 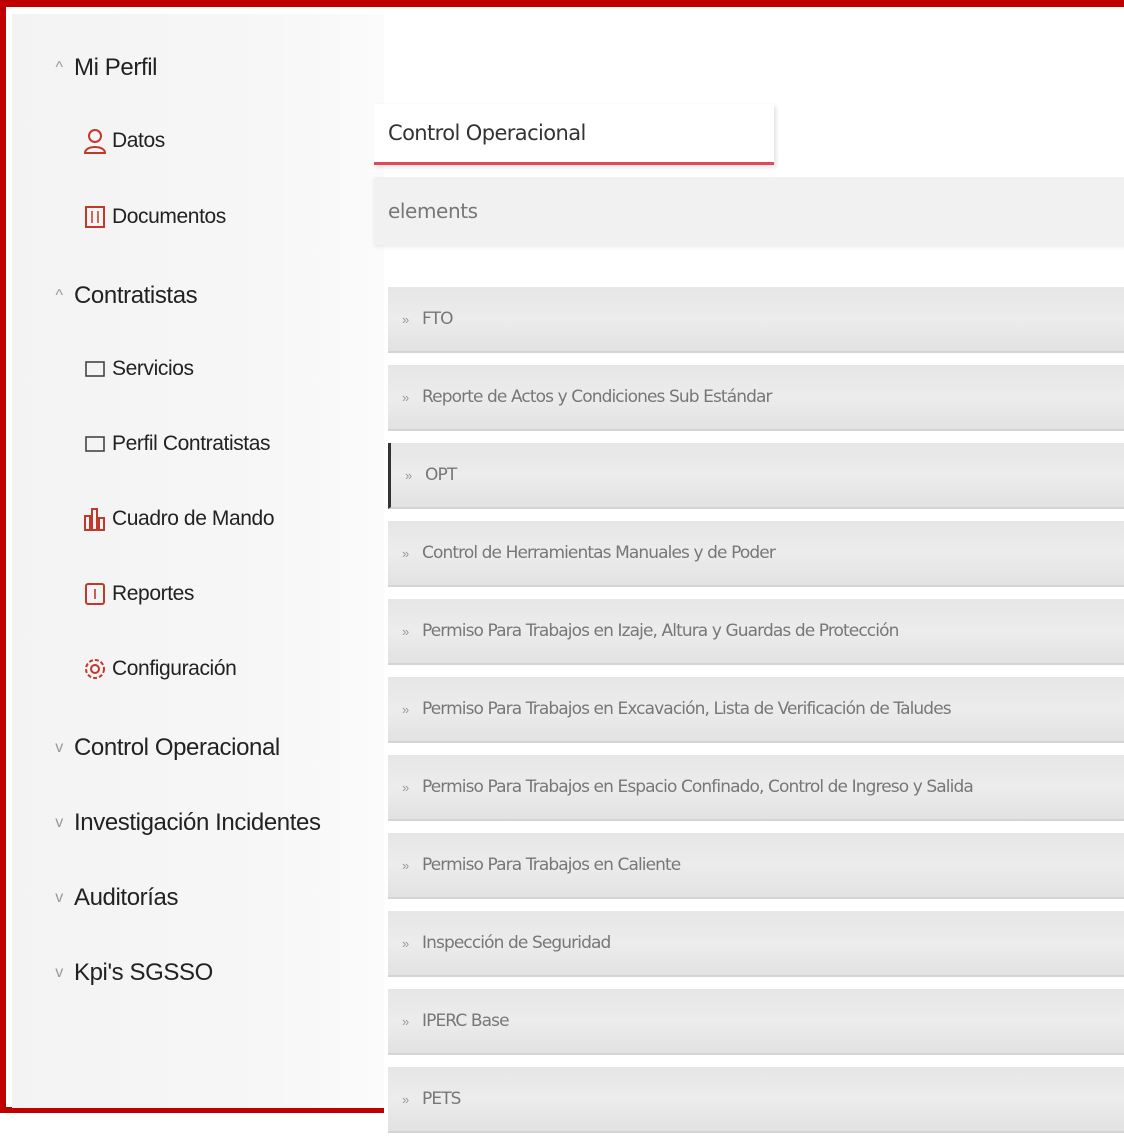 What do you see at coordinates (191, 443) in the screenshot?
I see `sidebar-item-label: Perfil Contratistas` at bounding box center [191, 443].